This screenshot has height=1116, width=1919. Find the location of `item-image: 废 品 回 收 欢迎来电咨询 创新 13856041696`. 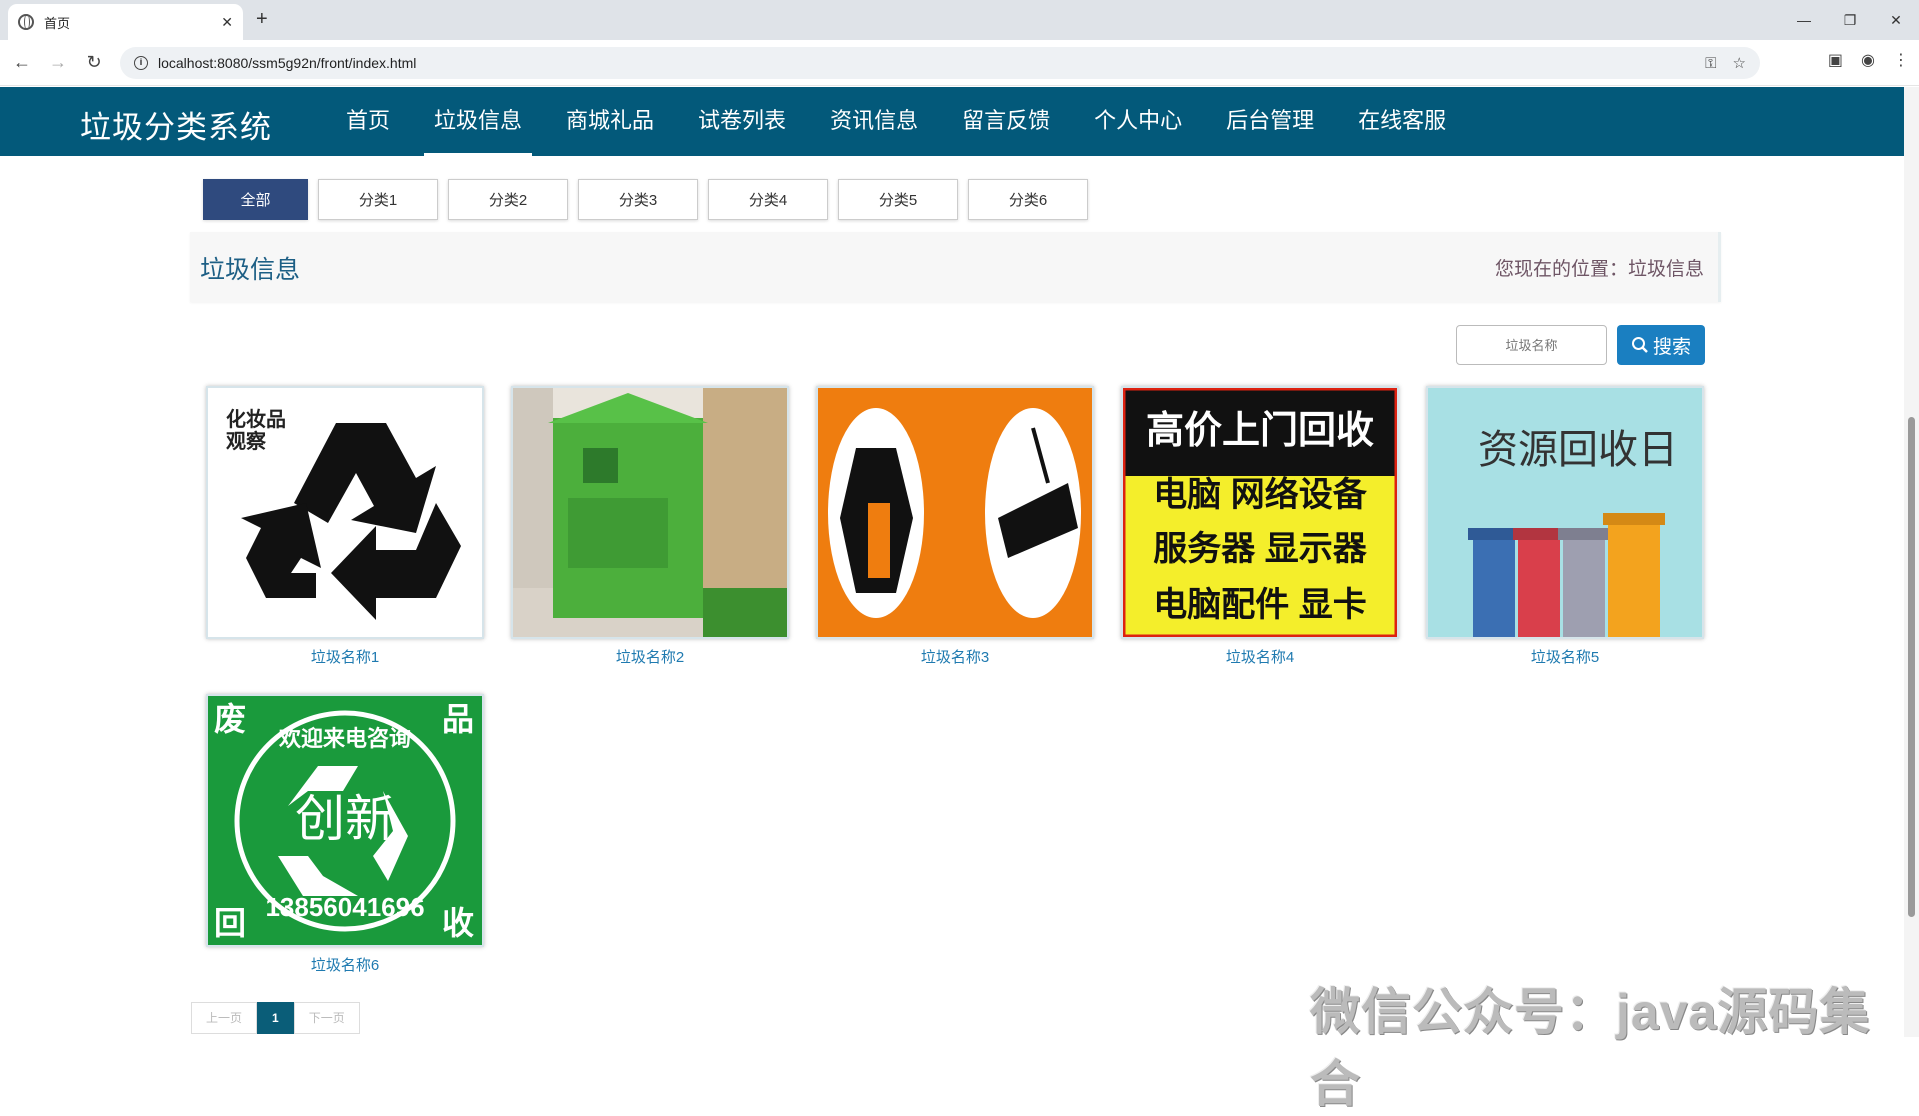

item-image: 废 品 回 收 欢迎来电咨询 创新 13856041696 is located at coordinates (345, 820).